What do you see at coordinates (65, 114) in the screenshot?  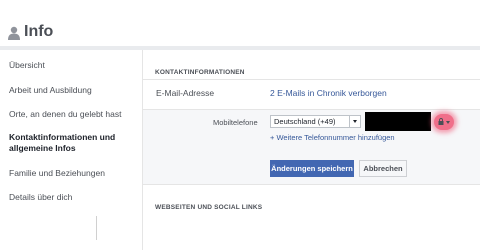 I see `sidebar-item-places-lived: Orte, an denen du gelebt hast` at bounding box center [65, 114].